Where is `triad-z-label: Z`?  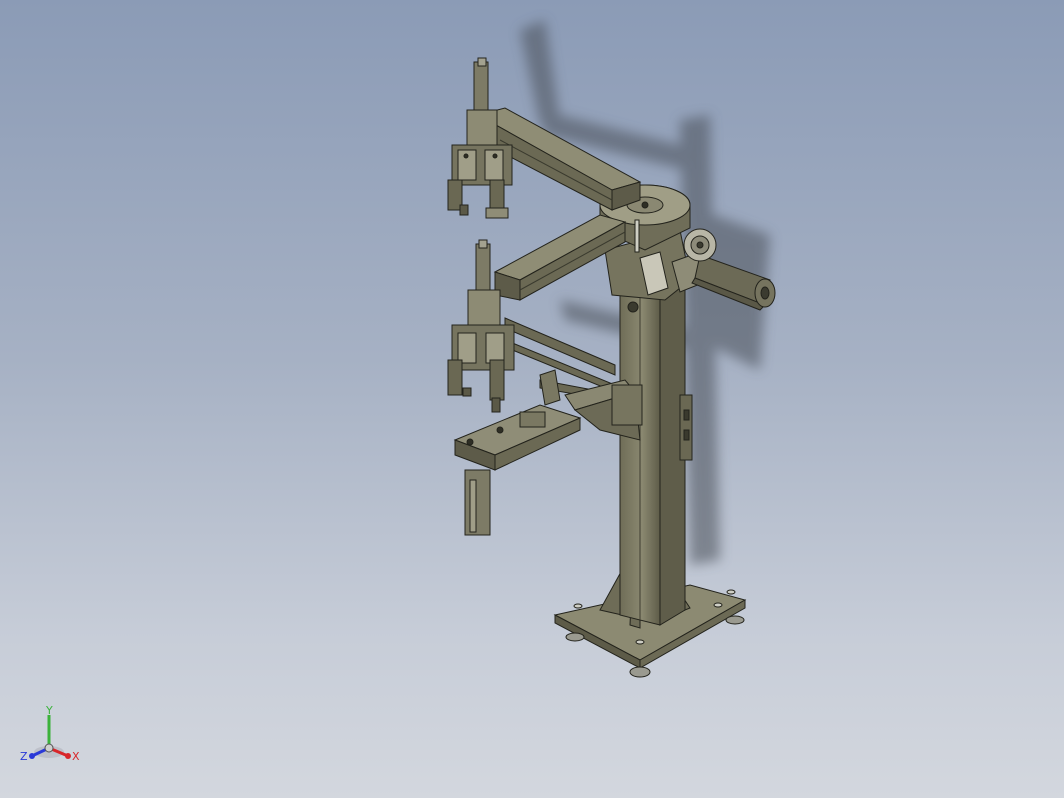 triad-z-label: Z is located at coordinates (24, 756).